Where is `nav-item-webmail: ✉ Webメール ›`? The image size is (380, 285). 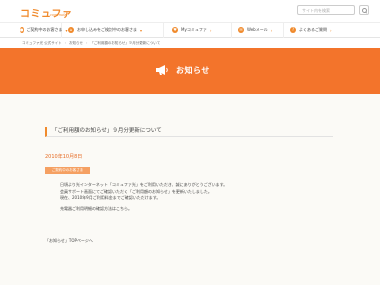 nav-item-webmail: ✉ Webメール › is located at coordinates (258, 30).